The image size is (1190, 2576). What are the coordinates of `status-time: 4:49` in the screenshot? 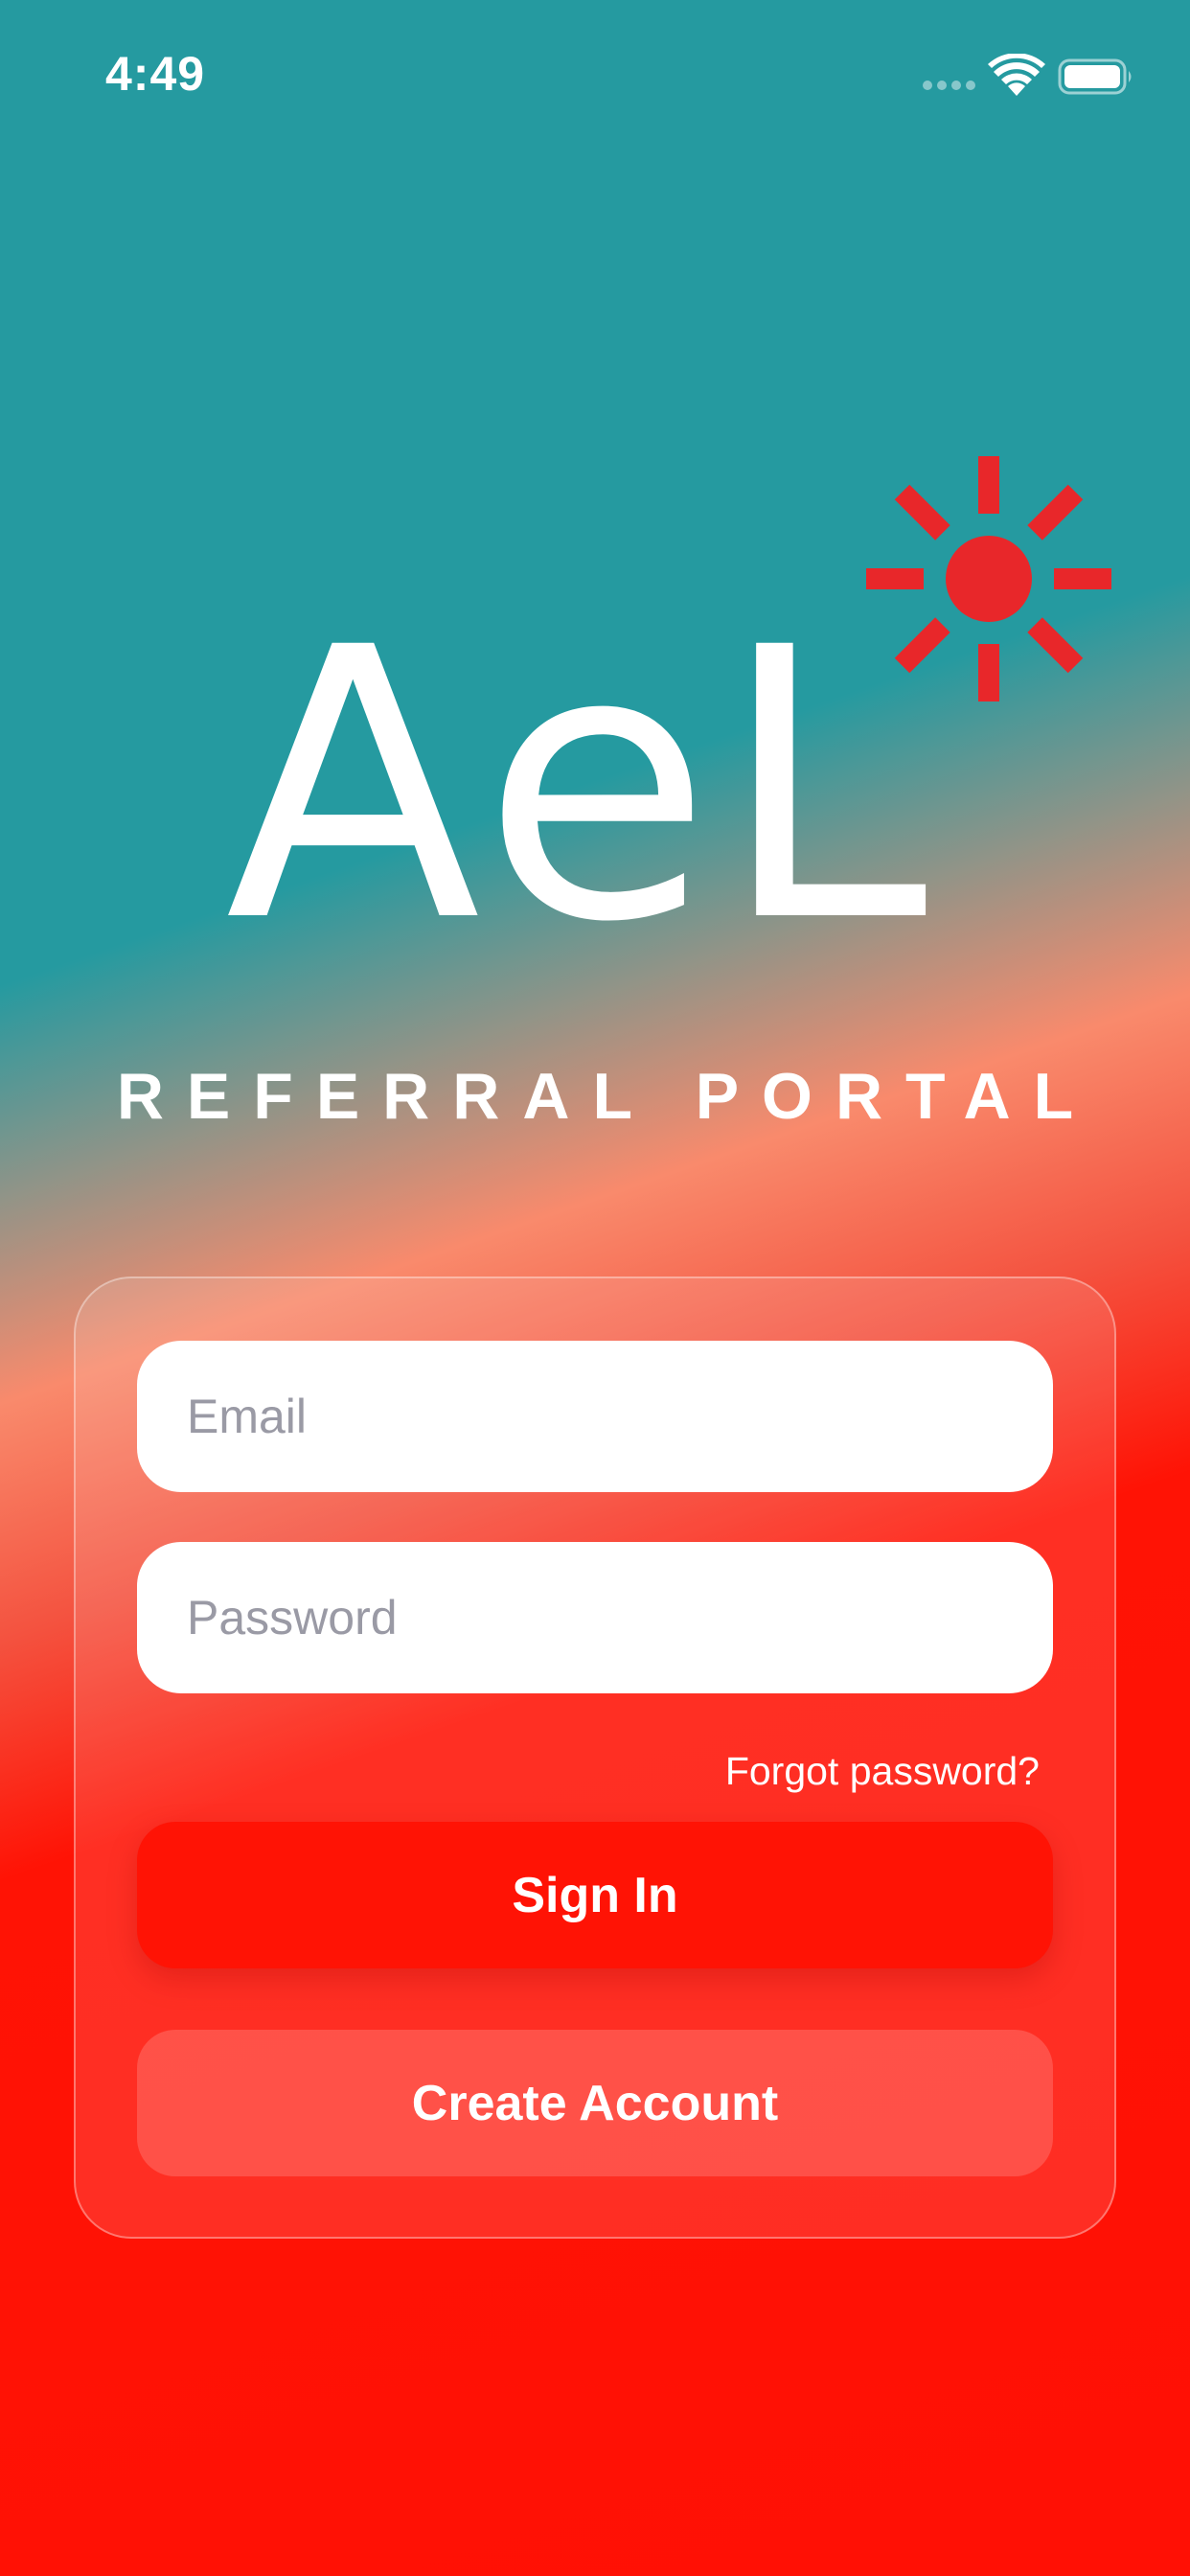 It's located at (155, 74).